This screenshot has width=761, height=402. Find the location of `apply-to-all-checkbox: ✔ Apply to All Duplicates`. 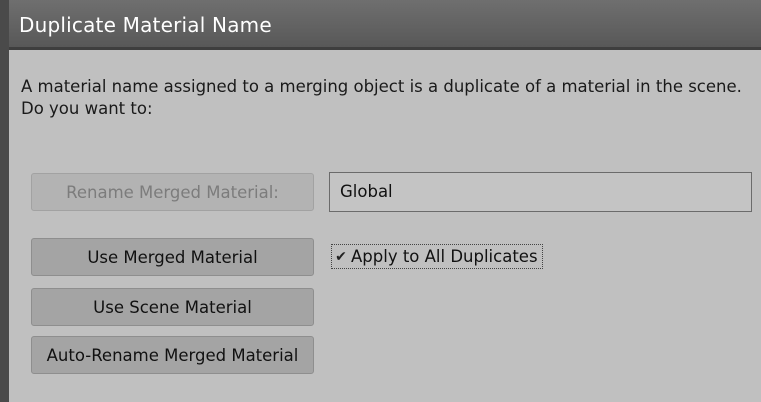

apply-to-all-checkbox: ✔ Apply to All Duplicates is located at coordinates (437, 256).